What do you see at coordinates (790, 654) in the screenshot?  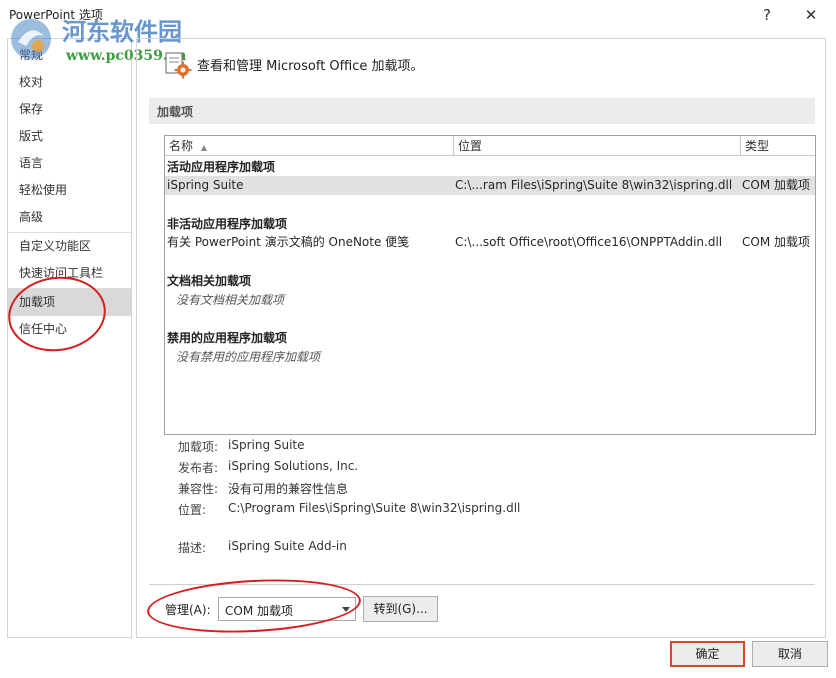 I see `cancel-button: 取消` at bounding box center [790, 654].